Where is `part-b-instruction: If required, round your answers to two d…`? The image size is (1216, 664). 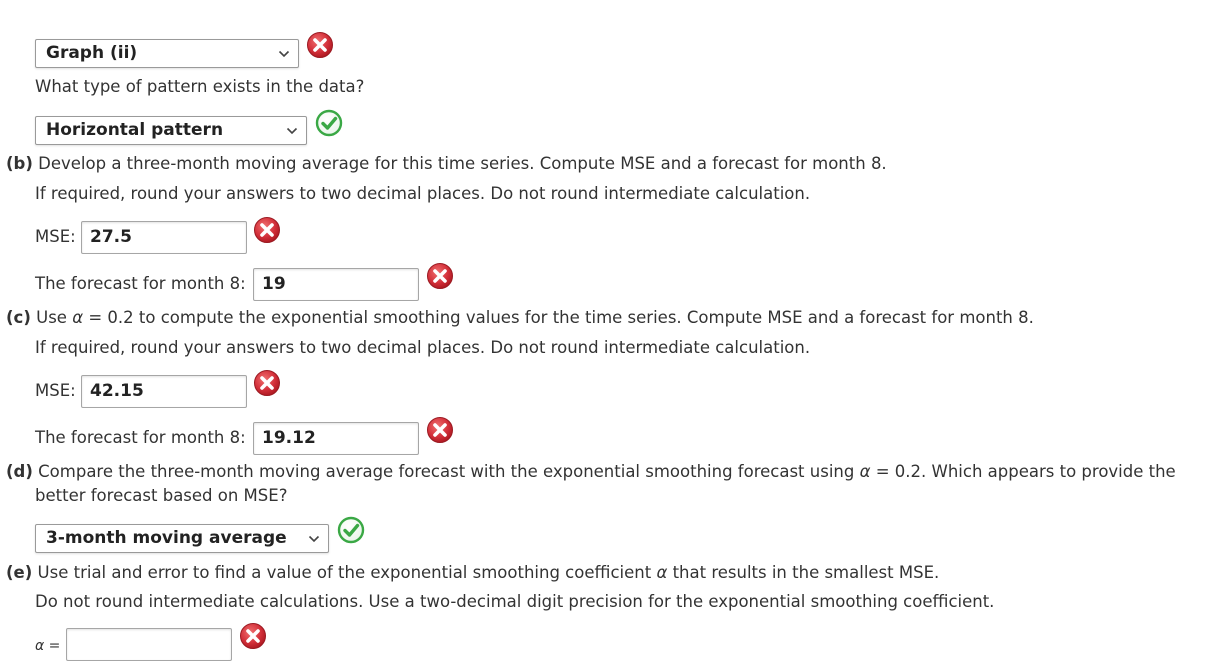
part-b-instruction: If required, round your answers to two d… is located at coordinates (423, 193).